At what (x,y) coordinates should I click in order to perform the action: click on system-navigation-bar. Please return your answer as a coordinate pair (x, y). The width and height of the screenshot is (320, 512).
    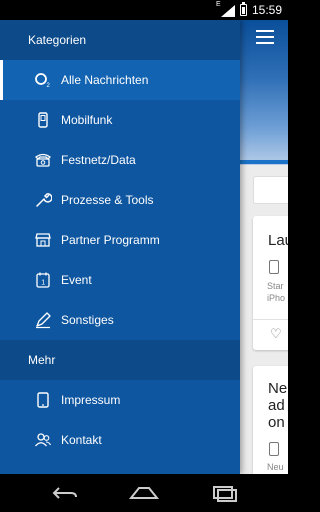
    Looking at the image, I should click on (144, 493).